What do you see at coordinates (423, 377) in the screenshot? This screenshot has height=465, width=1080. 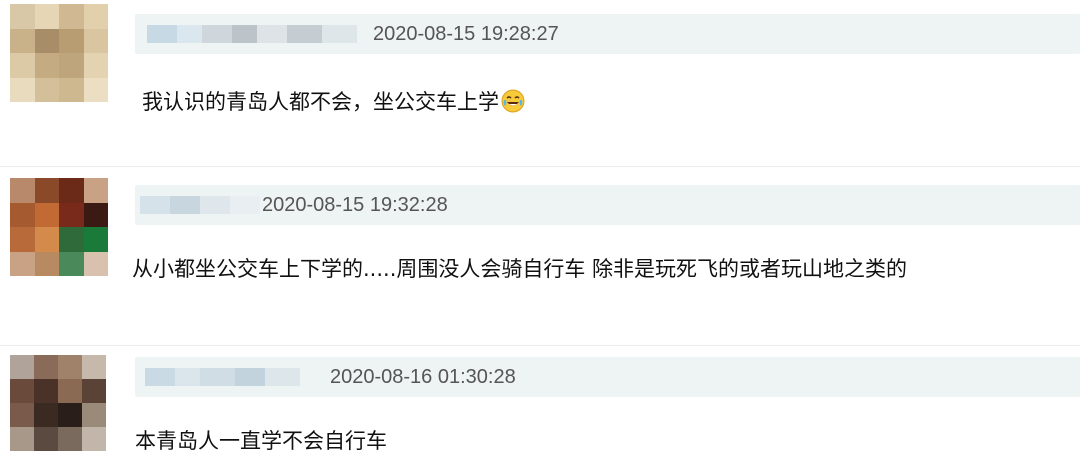 I see `comment-timestamp: 2020-08-16 01:30:28` at bounding box center [423, 377].